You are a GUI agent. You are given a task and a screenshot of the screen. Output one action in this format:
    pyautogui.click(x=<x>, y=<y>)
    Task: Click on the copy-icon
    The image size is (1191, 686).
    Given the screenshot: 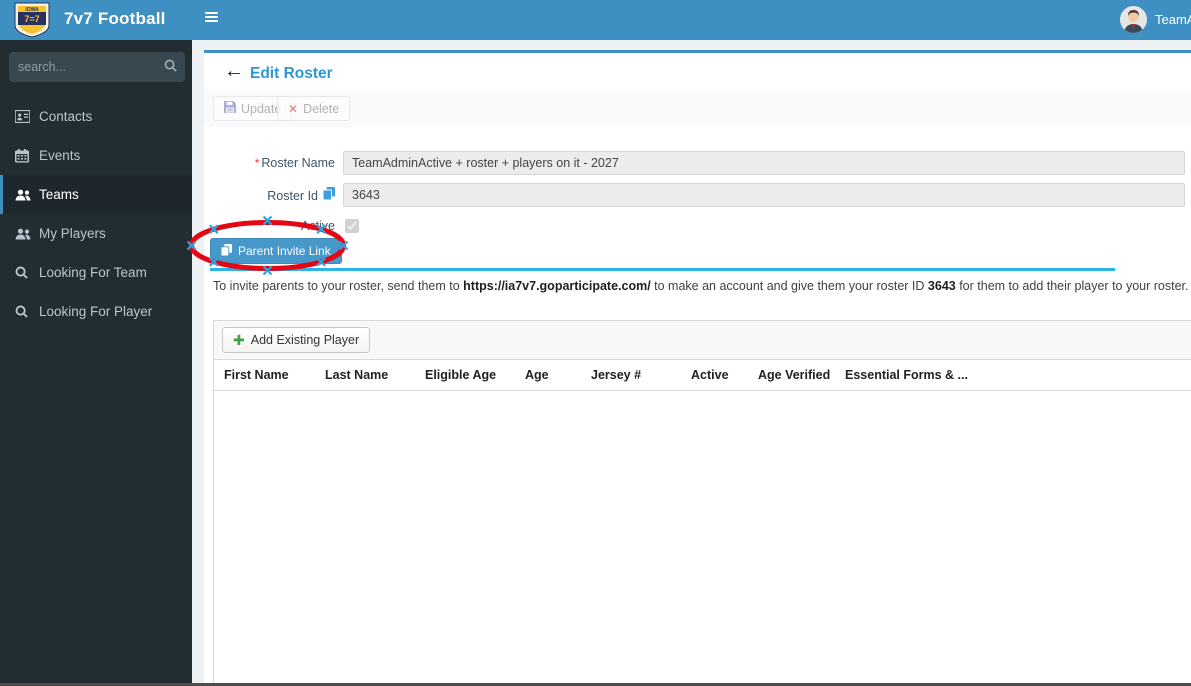 What is the action you would take?
    pyautogui.click(x=329, y=193)
    